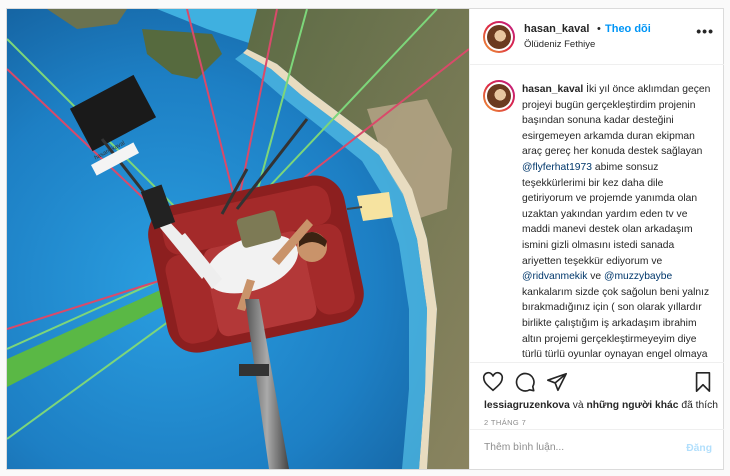 The height and width of the screenshot is (476, 730). What do you see at coordinates (628, 29) in the screenshot?
I see `follow-button: Theo dõi` at bounding box center [628, 29].